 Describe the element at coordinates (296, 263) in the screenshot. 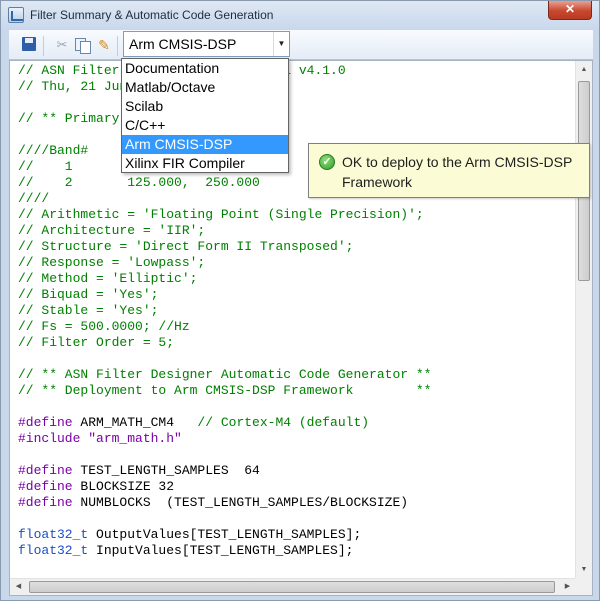

I see `code-line: // Response = 'Lowpass';` at that location.